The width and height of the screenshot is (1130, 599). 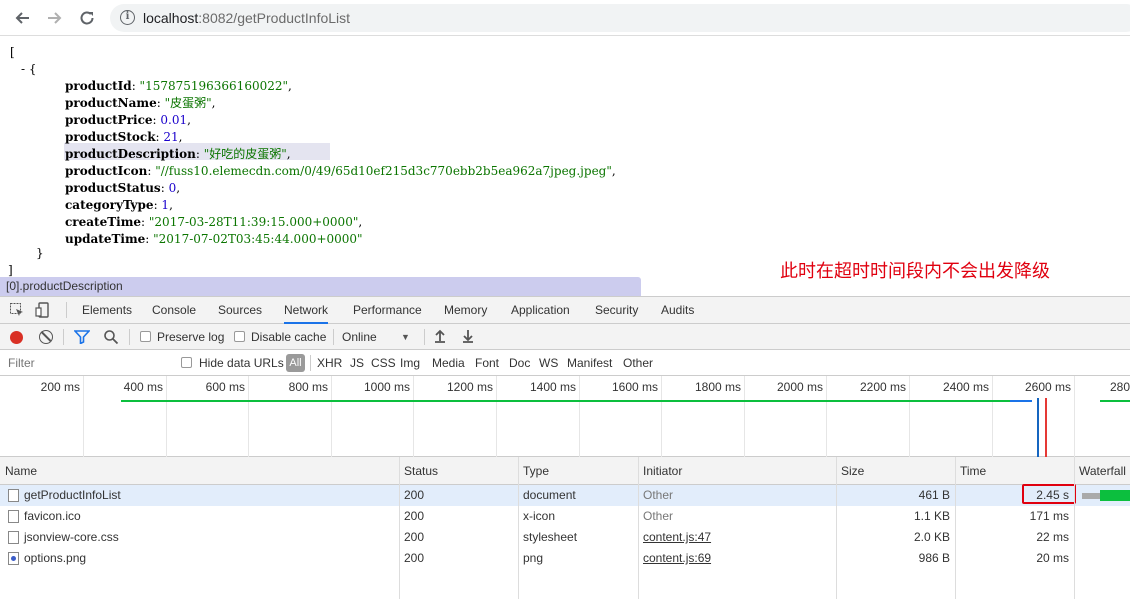 What do you see at coordinates (1120, 387) in the screenshot?
I see `timeline-tick-label: 280` at bounding box center [1120, 387].